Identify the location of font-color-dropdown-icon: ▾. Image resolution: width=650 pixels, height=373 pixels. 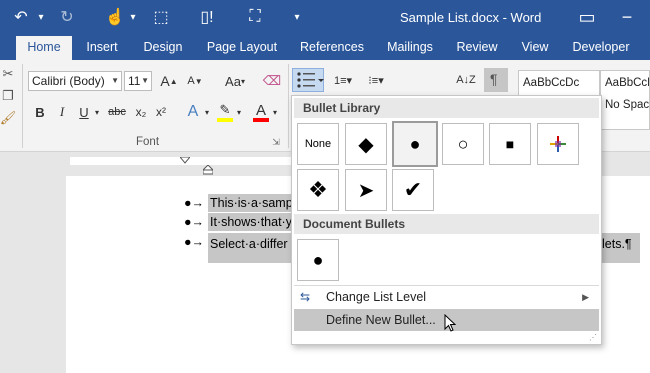
(275, 112).